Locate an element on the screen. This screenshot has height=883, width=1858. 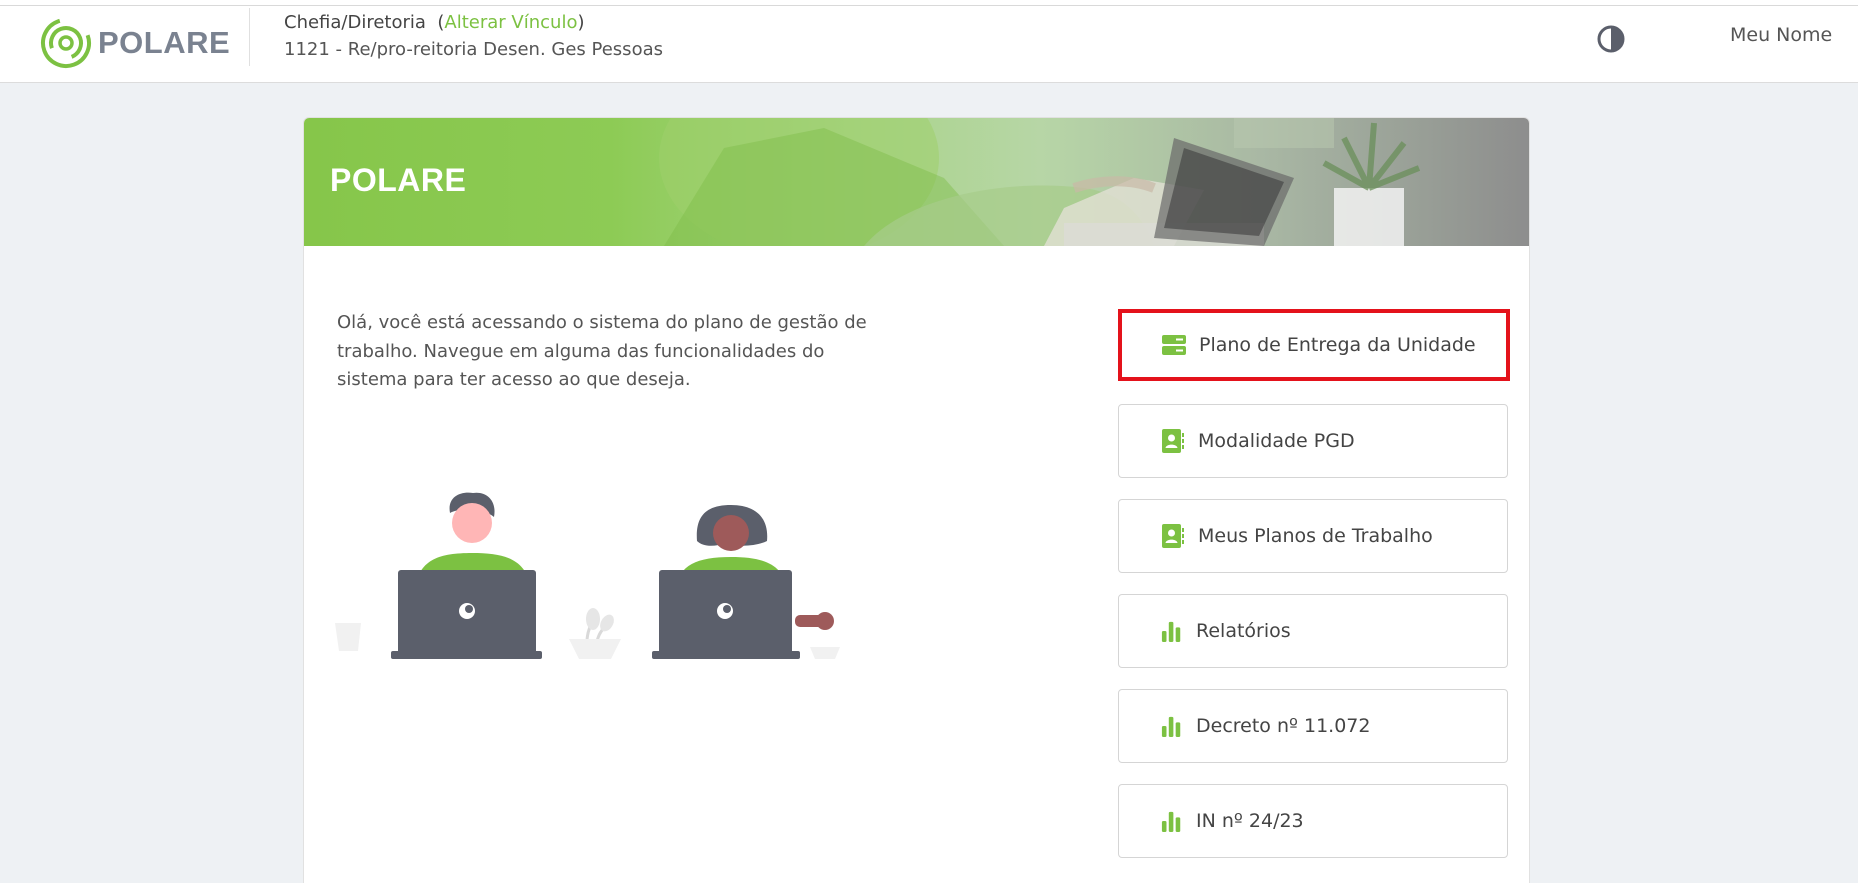
logo-text: POLARE is located at coordinates (164, 42).